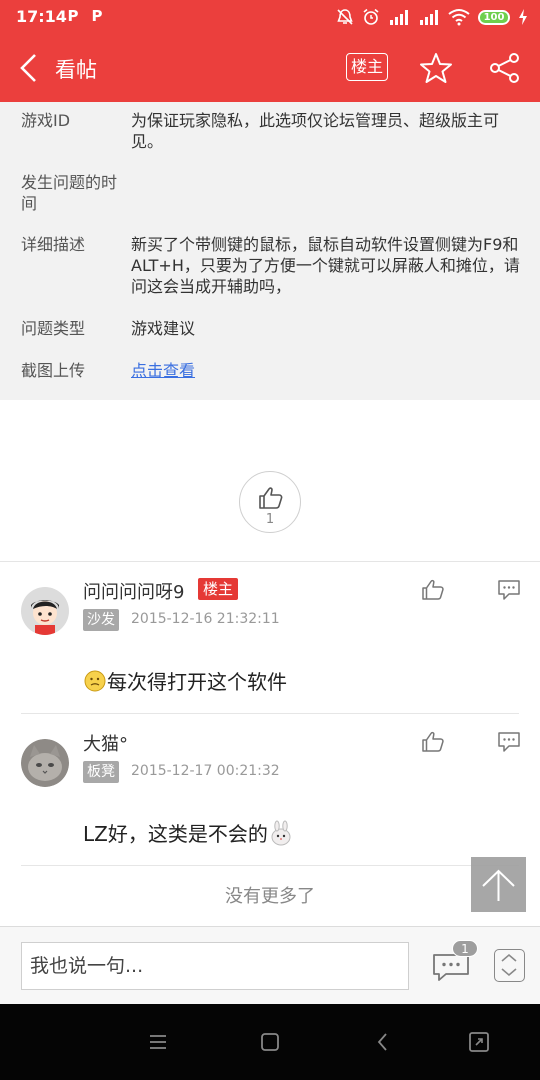 The width and height of the screenshot is (540, 1080). I want to click on wifi-icon, so click(459, 17).